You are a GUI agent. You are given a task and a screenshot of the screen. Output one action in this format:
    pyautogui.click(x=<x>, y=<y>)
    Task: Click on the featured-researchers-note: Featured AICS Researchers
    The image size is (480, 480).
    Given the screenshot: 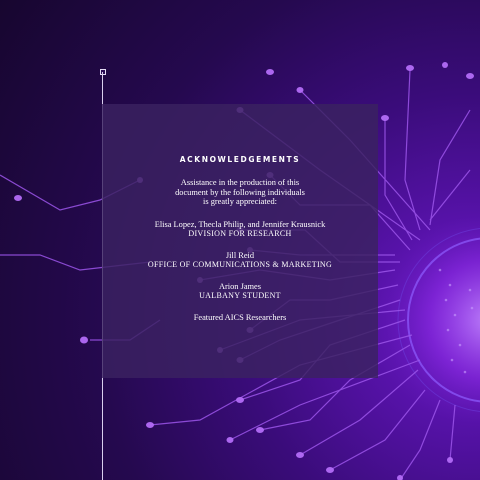 What is the action you would take?
    pyautogui.click(x=240, y=318)
    